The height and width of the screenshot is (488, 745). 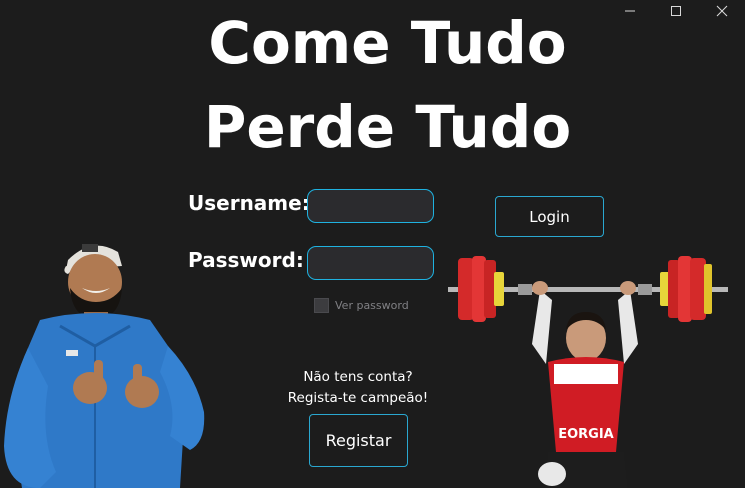 I want to click on worker-thumbs-up-image, so click(x=104, y=366).